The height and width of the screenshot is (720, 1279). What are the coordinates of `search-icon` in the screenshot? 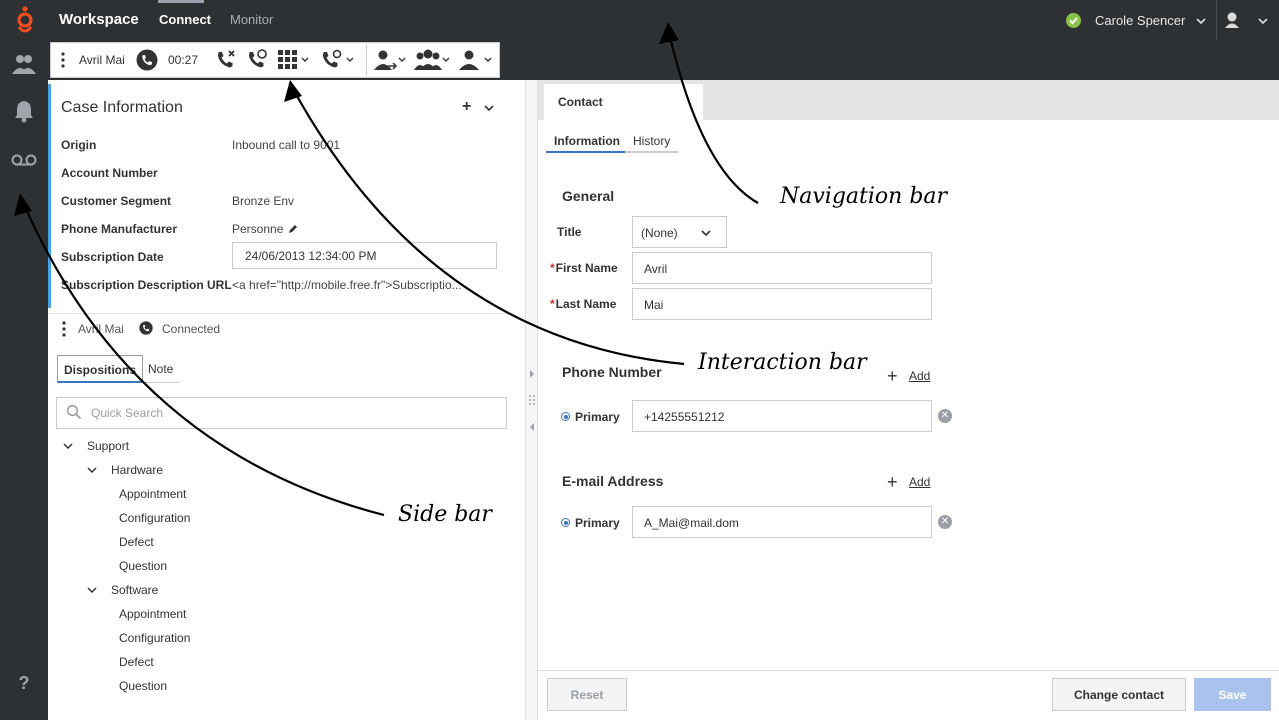 It's located at (74, 412).